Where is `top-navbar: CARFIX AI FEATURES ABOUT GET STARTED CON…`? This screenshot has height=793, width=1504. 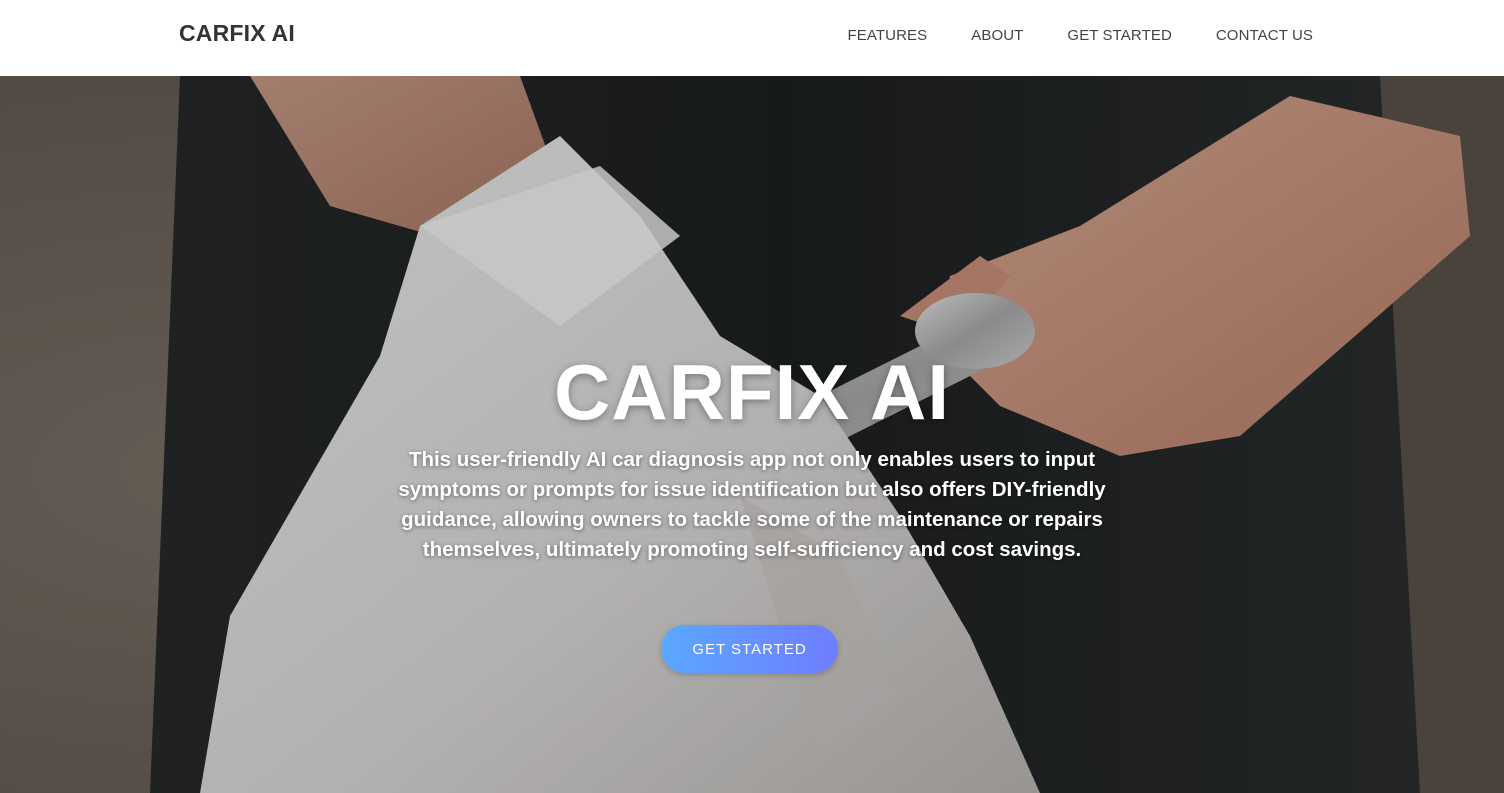 top-navbar: CARFIX AI FEATURES ABOUT GET STARTED CON… is located at coordinates (752, 38).